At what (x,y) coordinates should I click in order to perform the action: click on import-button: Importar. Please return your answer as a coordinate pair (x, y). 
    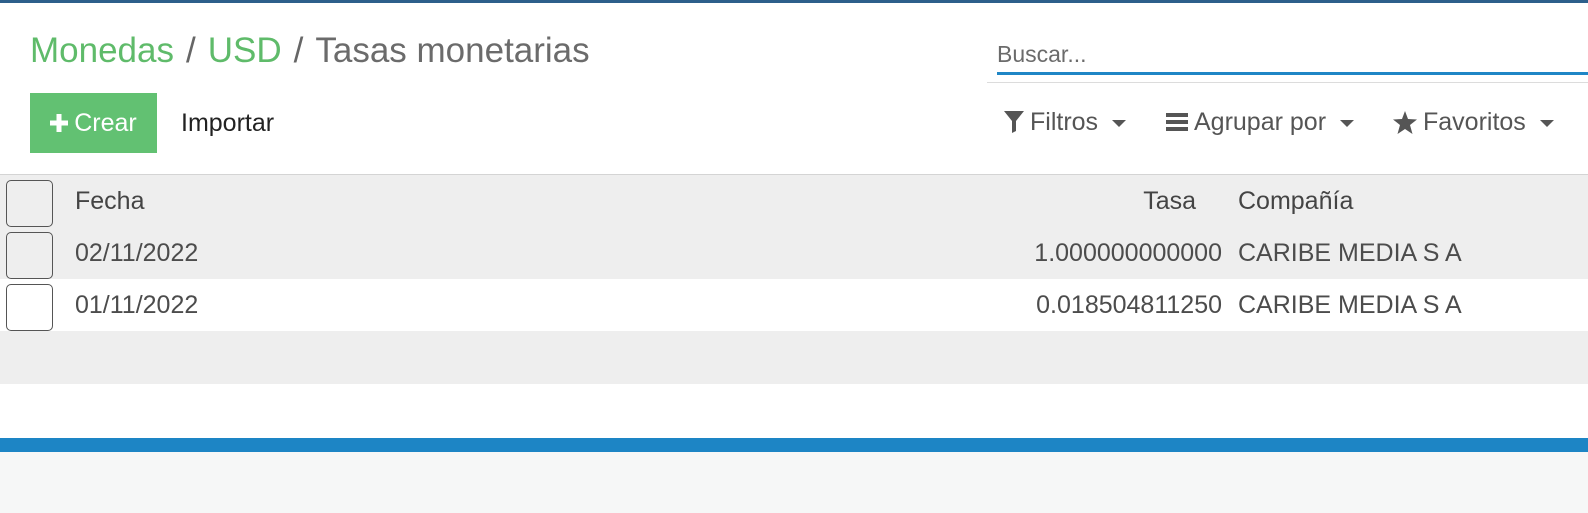
    Looking at the image, I should click on (227, 123).